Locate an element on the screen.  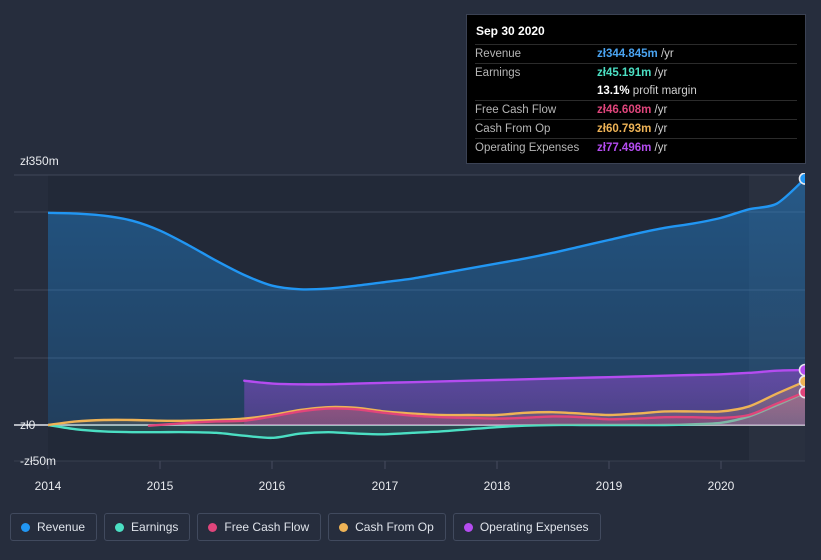
tooltip-row-value: zł344.845m /yr is located at coordinates (697, 54).